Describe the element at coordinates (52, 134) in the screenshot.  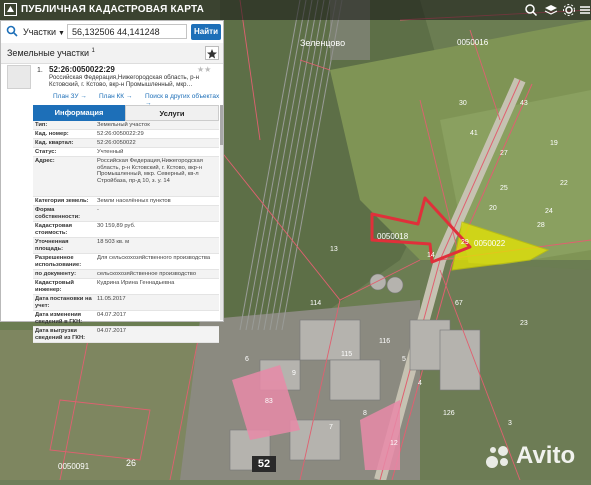
I see `property-key: Кад. номер:` at that location.